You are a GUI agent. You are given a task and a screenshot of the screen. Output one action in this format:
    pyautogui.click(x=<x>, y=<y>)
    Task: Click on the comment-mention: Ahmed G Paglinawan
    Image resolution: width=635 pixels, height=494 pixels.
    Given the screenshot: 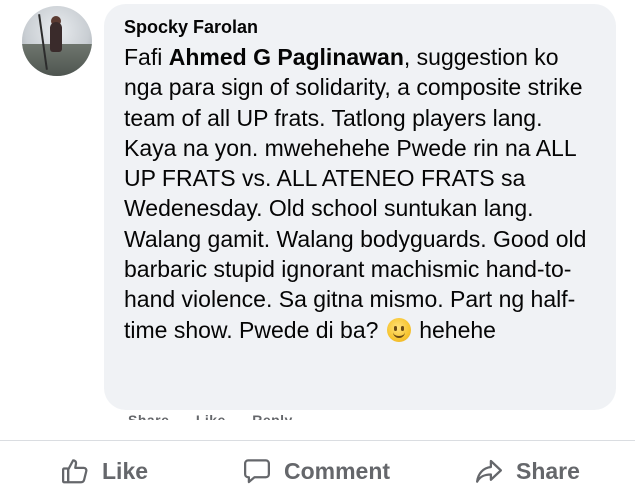 What is the action you would take?
    pyautogui.click(x=286, y=57)
    